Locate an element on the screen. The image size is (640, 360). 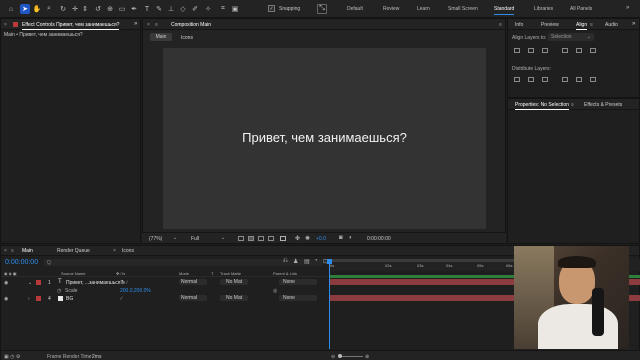
distribute-horizontal-center-icon is located at coordinates (579, 79).